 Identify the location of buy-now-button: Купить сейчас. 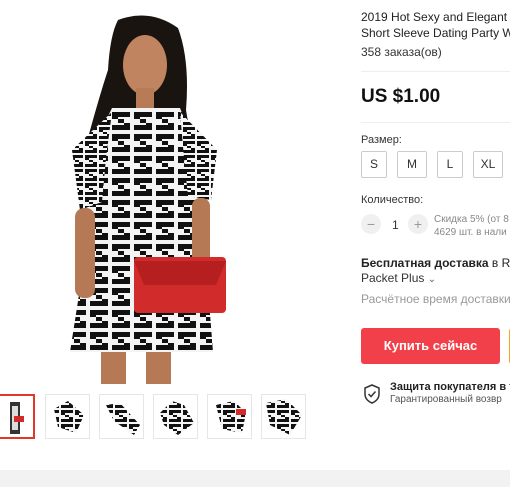
(430, 346).